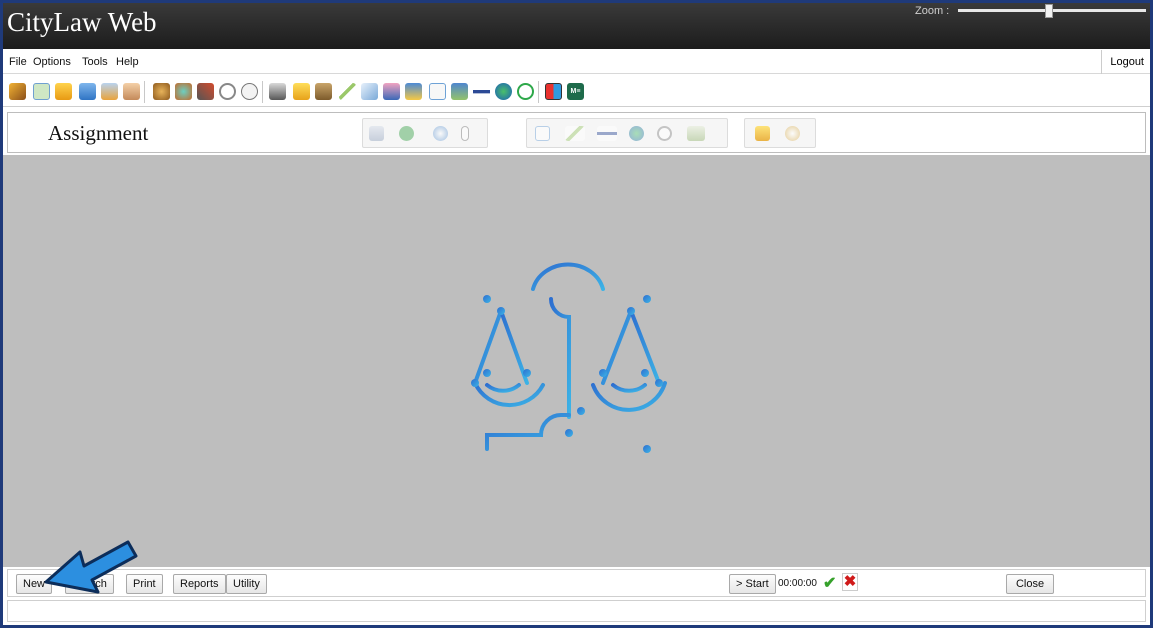 This screenshot has height=628, width=1153. What do you see at coordinates (183, 91) in the screenshot?
I see `ribbon-icon` at bounding box center [183, 91].